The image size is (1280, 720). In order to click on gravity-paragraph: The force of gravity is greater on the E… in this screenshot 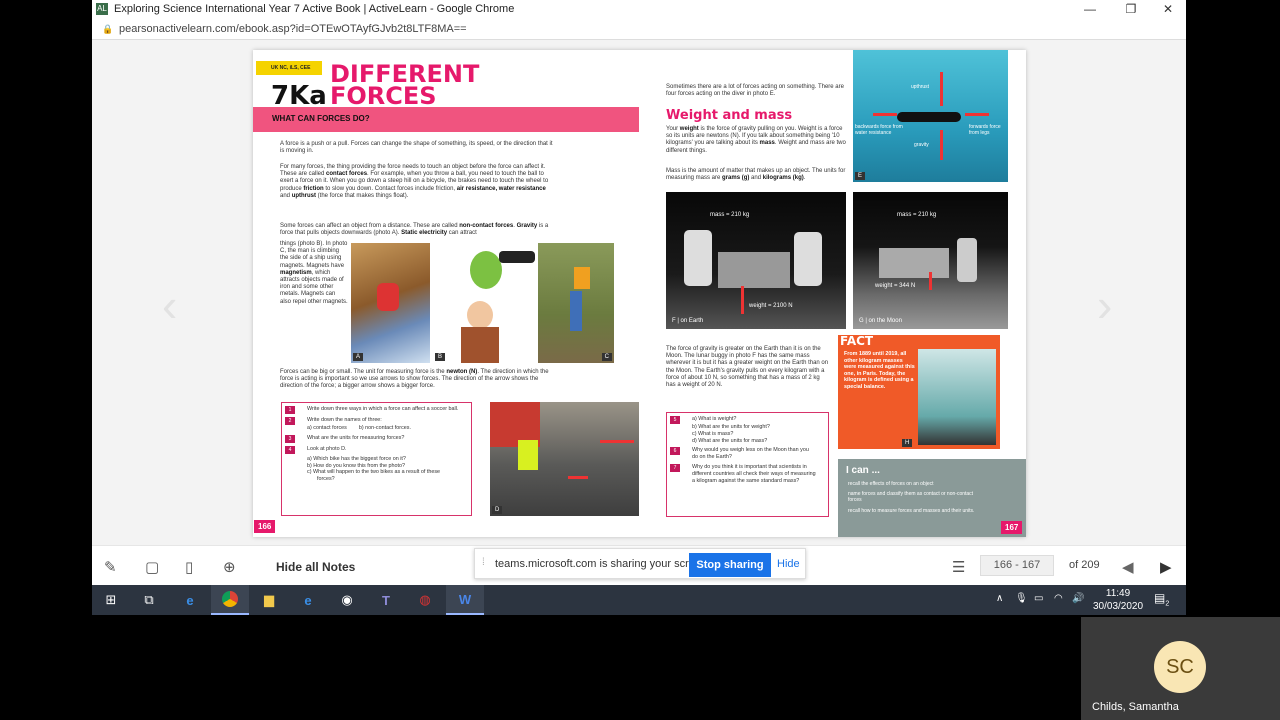, I will do `click(747, 367)`.